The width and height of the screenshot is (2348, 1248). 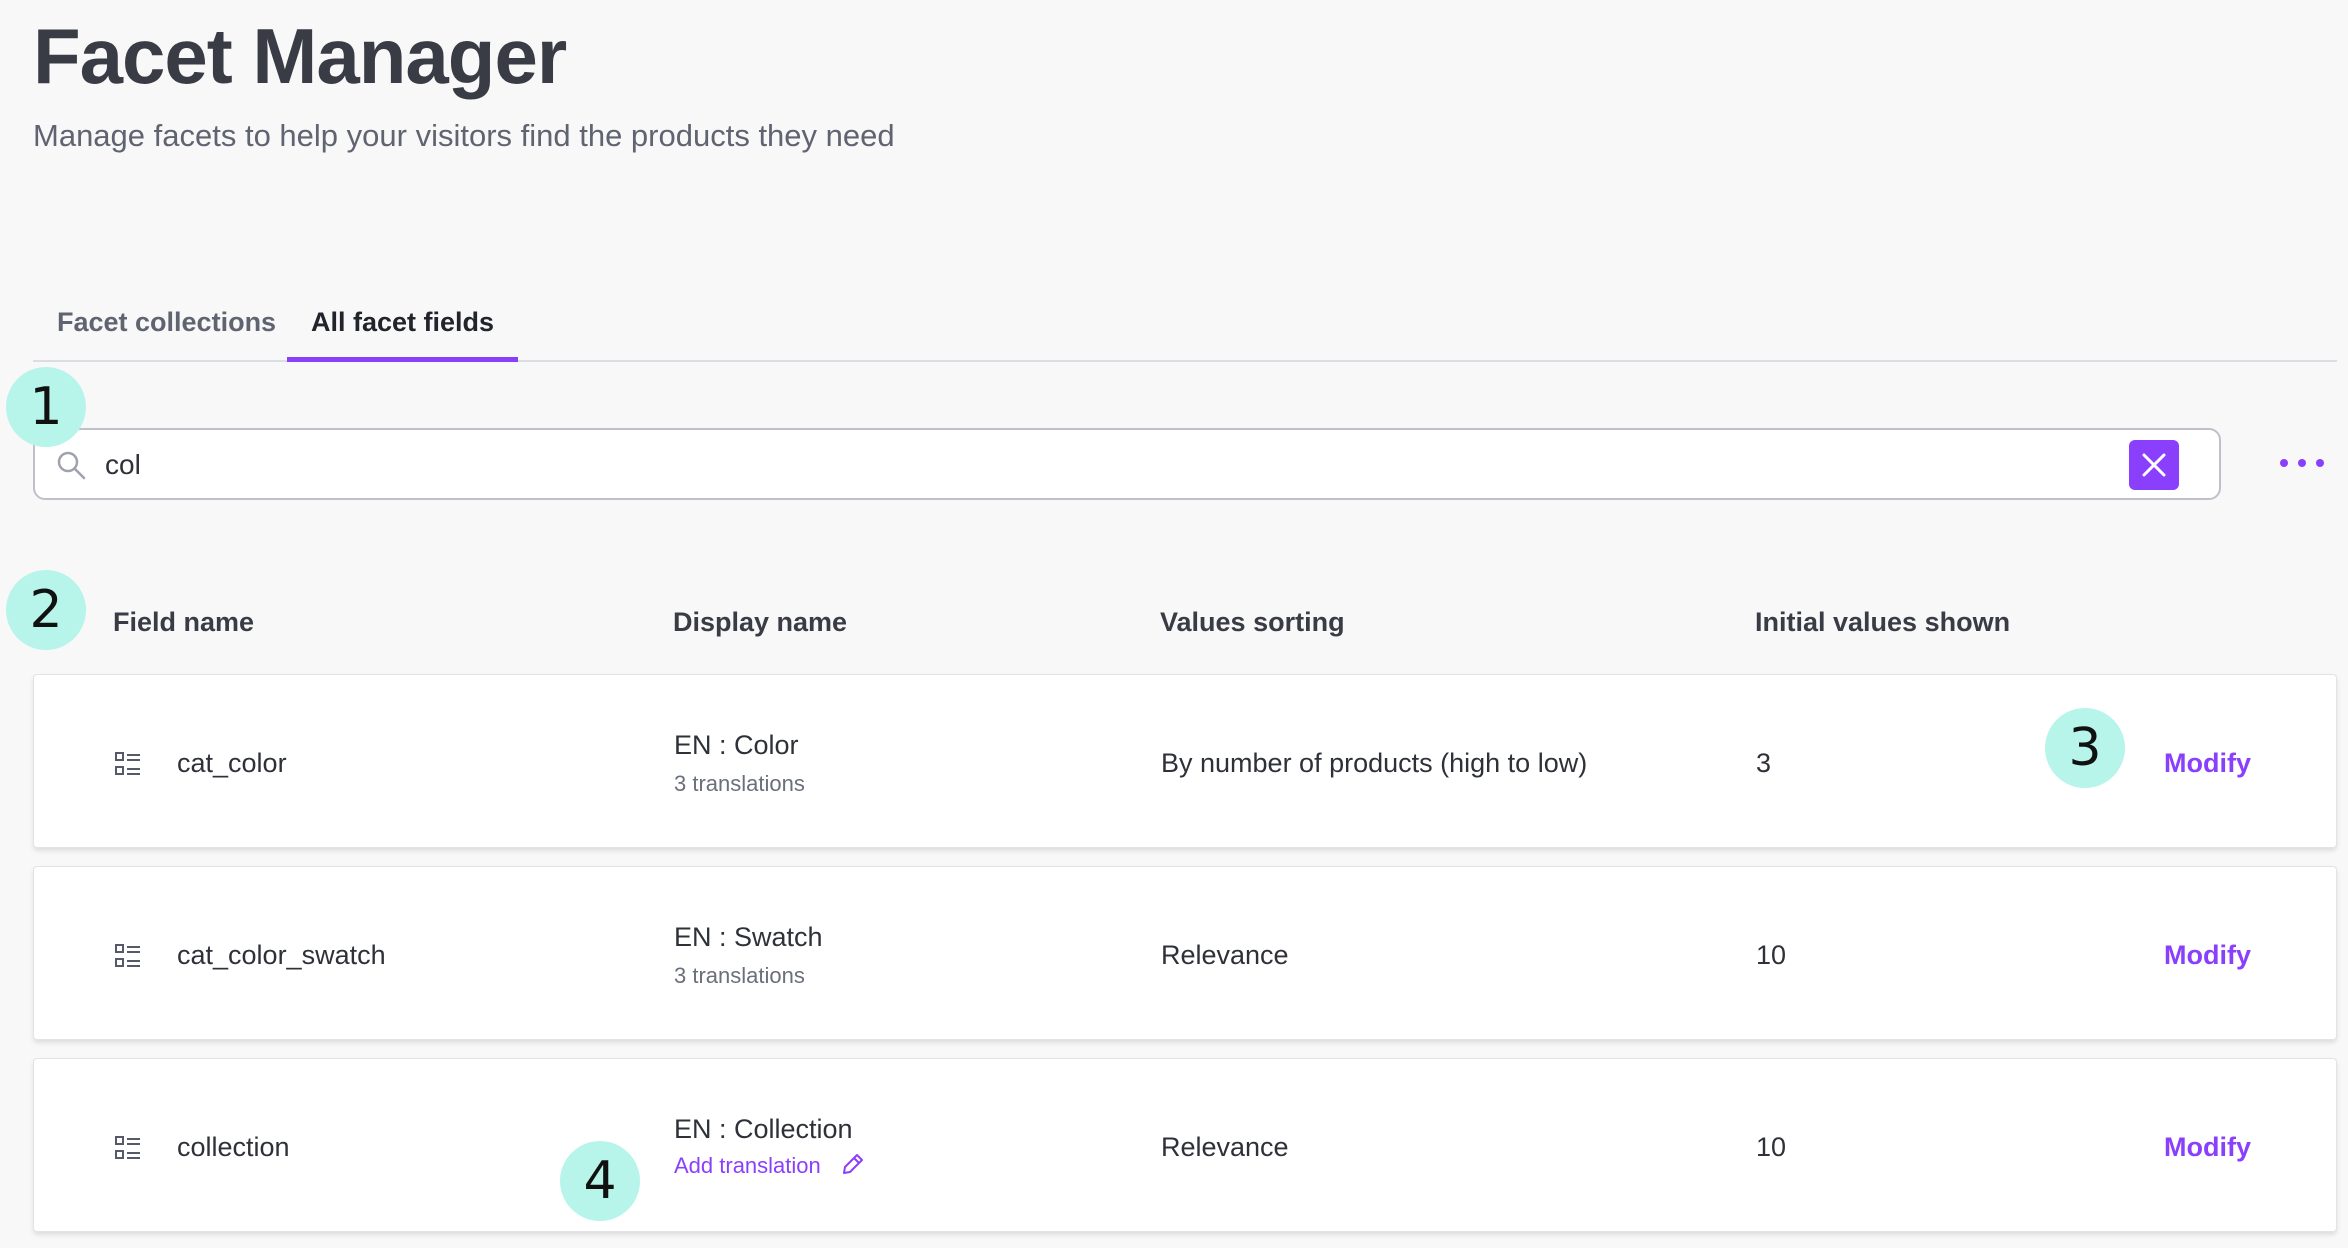 I want to click on callout-badge-1: 1, so click(x=46, y=407).